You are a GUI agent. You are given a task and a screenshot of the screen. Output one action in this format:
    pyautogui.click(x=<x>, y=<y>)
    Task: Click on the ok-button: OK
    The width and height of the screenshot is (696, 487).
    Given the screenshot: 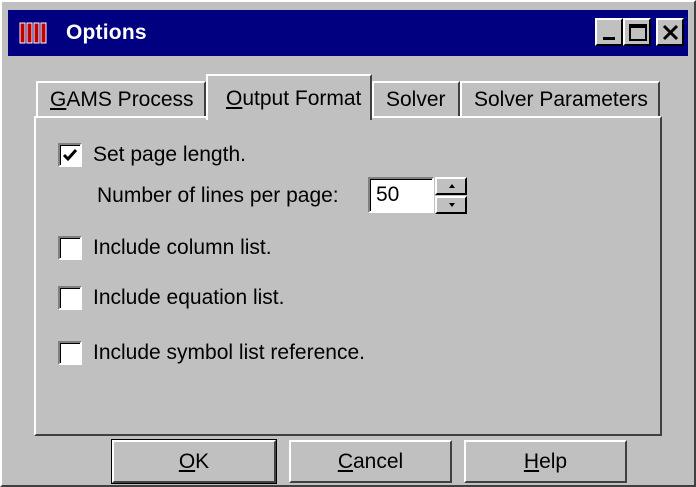 What is the action you would take?
    pyautogui.click(x=194, y=461)
    